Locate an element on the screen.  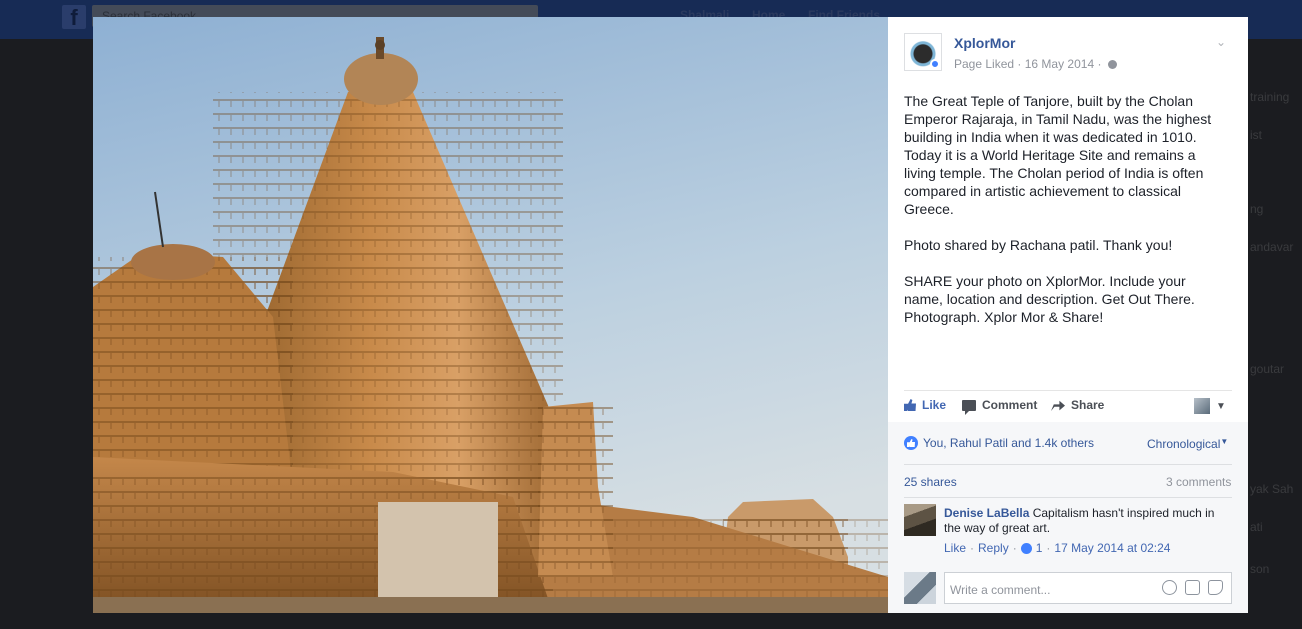
composer-icons is located at coordinates (1192, 587).